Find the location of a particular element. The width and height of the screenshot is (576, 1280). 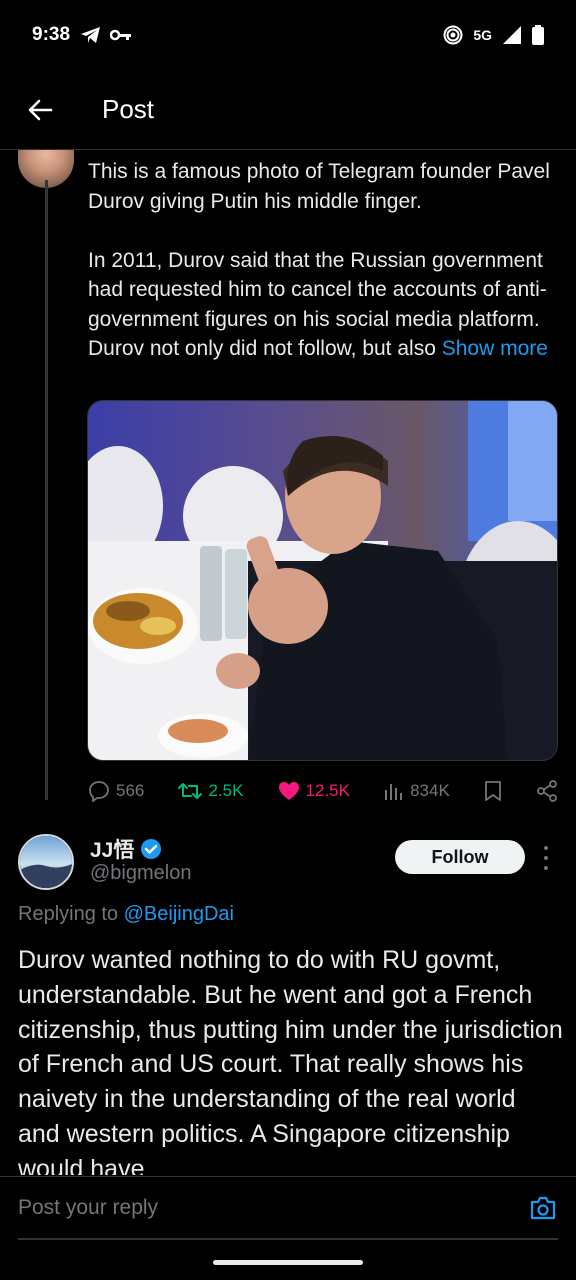

repost-action: 2.5K is located at coordinates (210, 791).